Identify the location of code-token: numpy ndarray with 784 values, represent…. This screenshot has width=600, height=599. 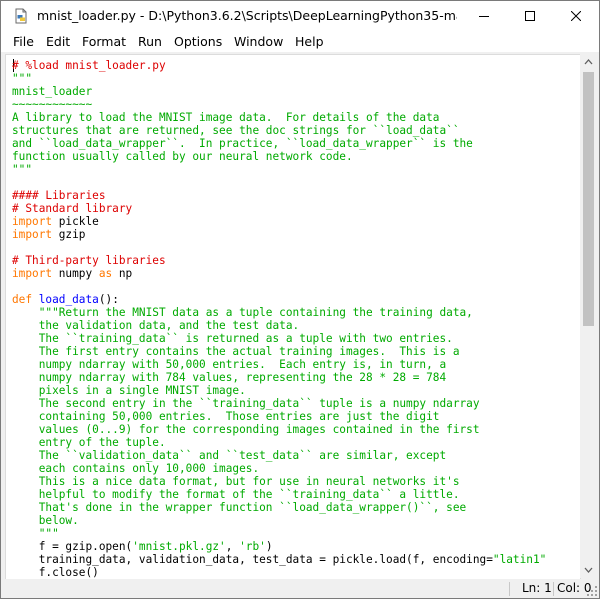
(229, 377).